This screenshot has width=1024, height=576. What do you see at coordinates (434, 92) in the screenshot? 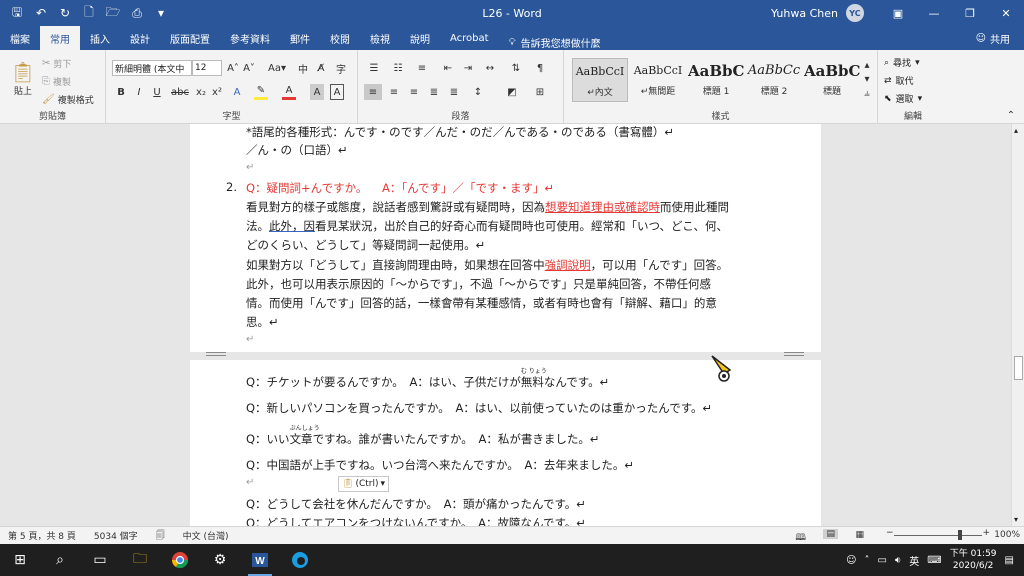
I see `justify-icon: ≣` at bounding box center [434, 92].